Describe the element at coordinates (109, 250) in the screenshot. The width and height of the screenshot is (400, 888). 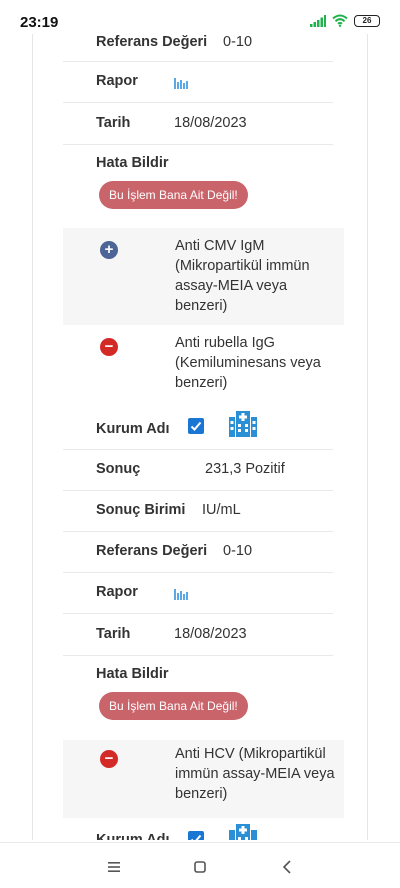
I see `plus-circle-icon: +` at that location.